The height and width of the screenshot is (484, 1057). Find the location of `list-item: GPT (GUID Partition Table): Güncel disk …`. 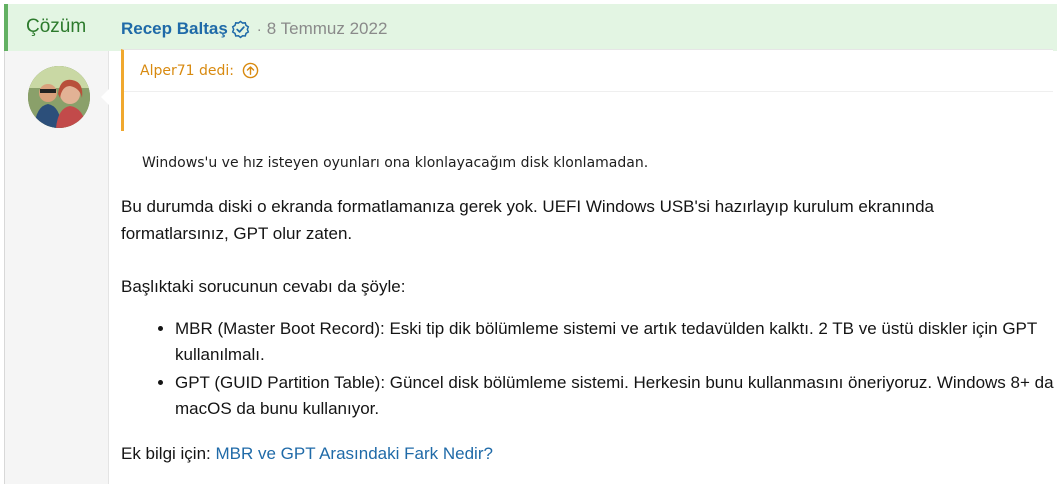

list-item: GPT (GUID Partition Table): Güncel disk … is located at coordinates (615, 396).